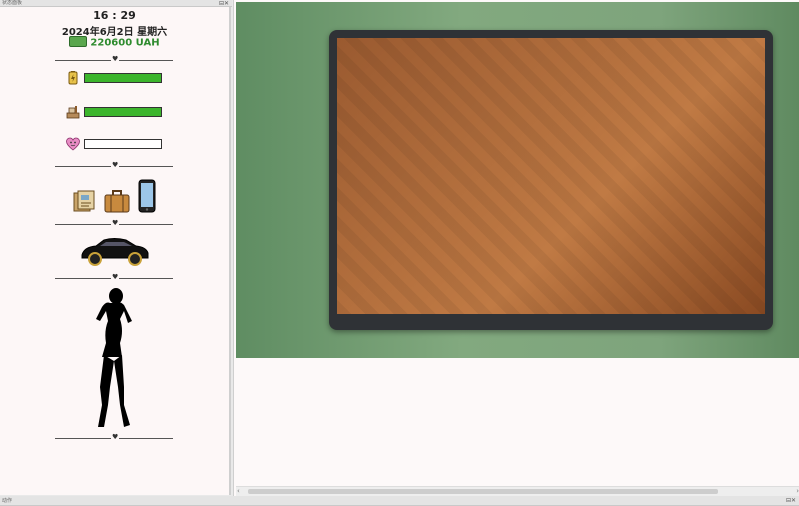 Image resolution: width=799 pixels, height=506 pixels. I want to click on game-clock: 16 : 29, so click(114, 15).